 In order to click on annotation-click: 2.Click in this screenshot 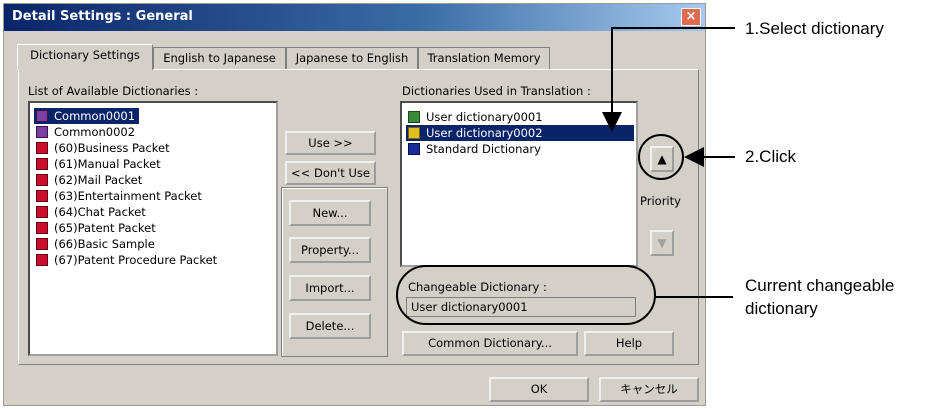, I will do `click(771, 156)`.